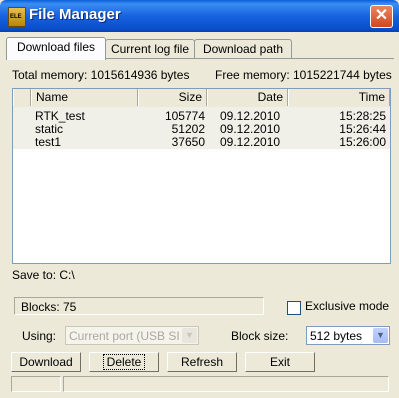 The image size is (399, 398). Describe the element at coordinates (247, 97) in the screenshot. I see `column-header-date: Date` at that location.